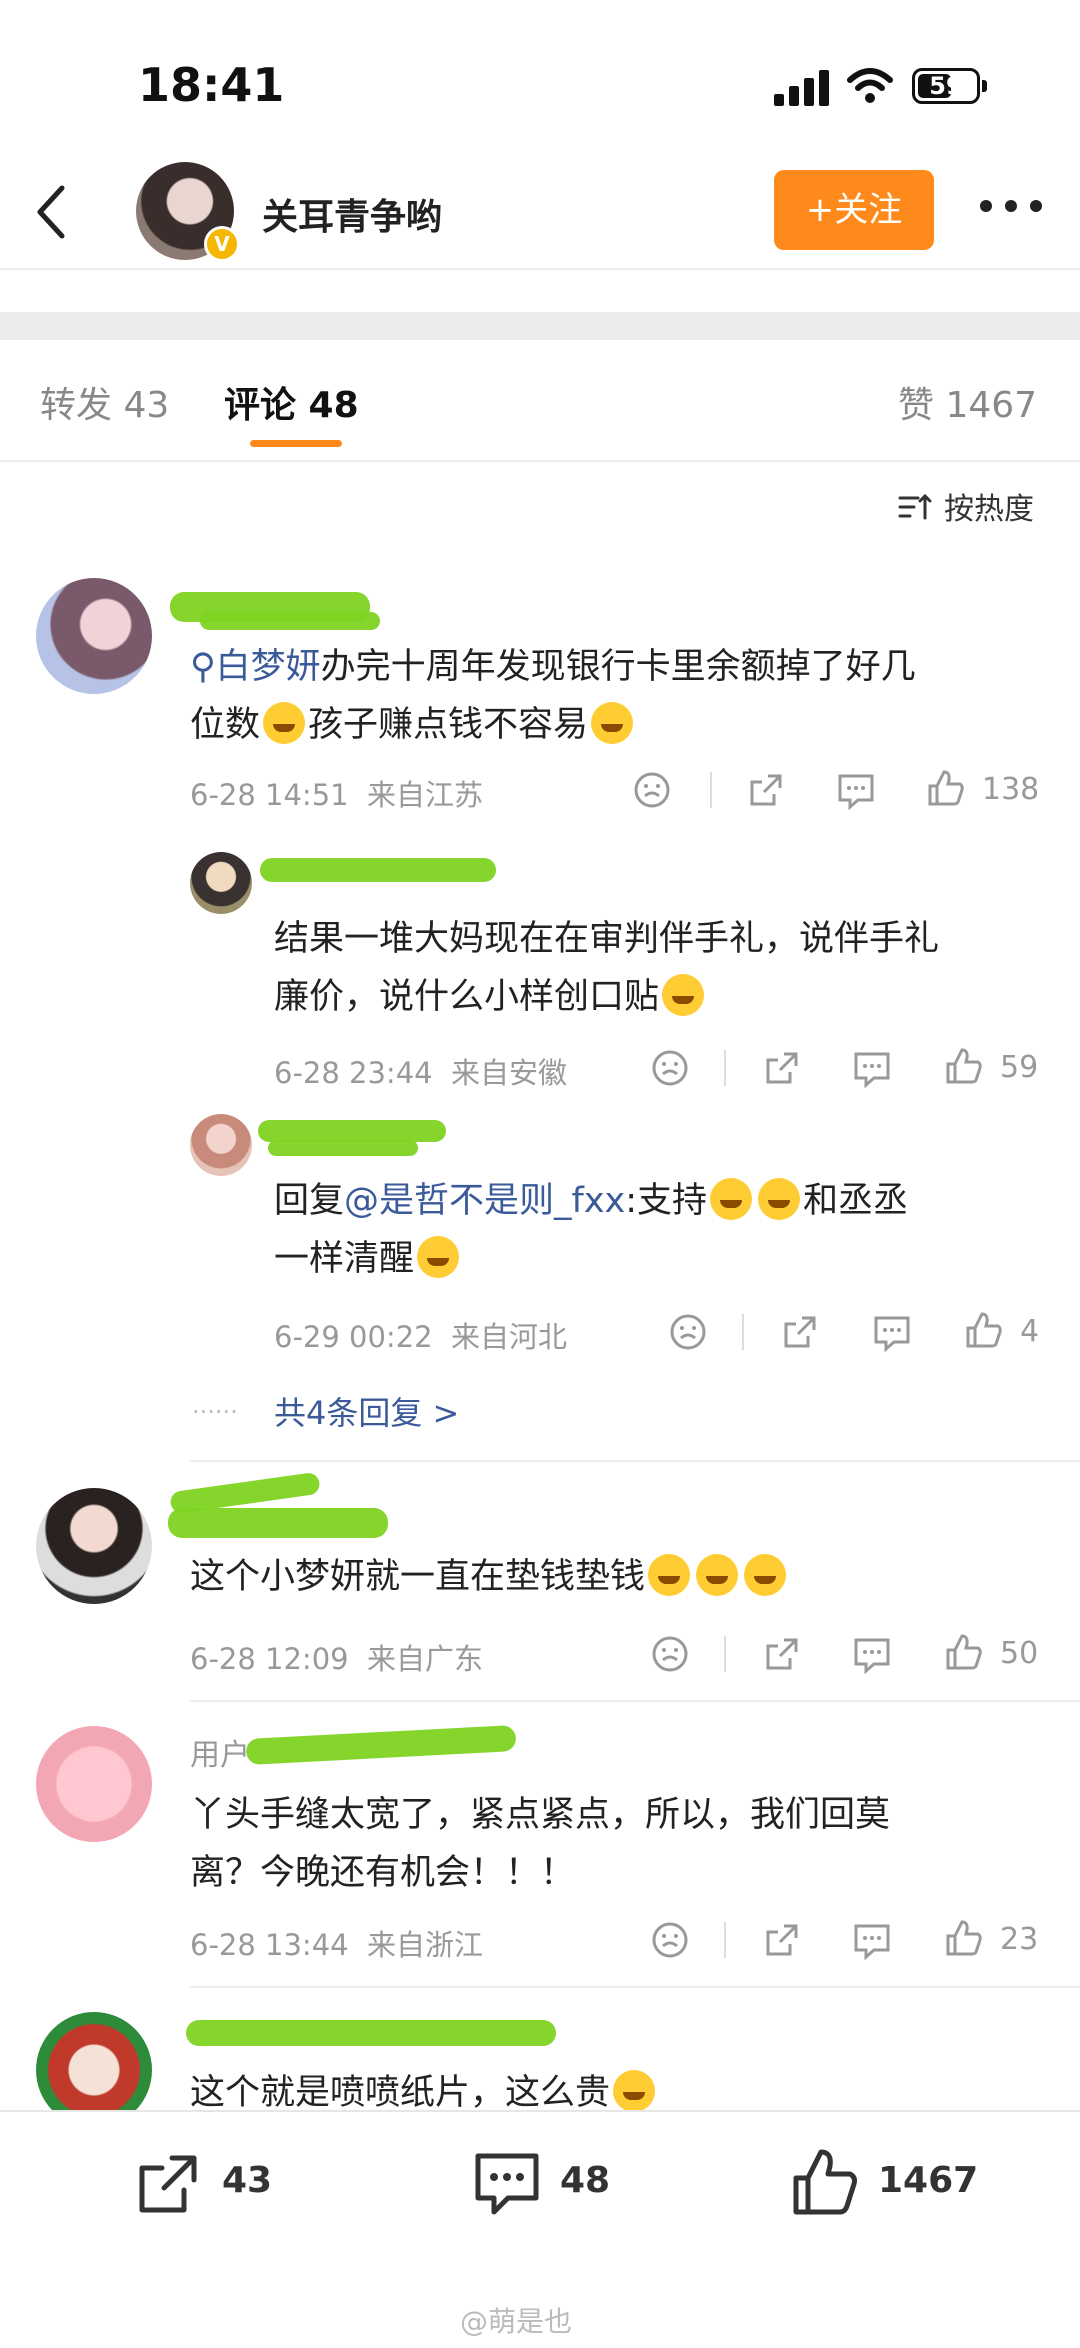  What do you see at coordinates (366, 1411) in the screenshot?
I see `more-replies-link: 共4条回复 >` at bounding box center [366, 1411].